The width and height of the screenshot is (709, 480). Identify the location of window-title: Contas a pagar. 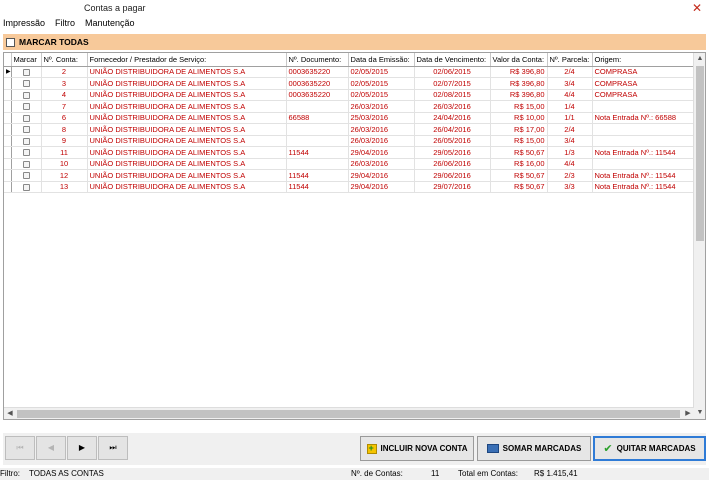
(115, 8).